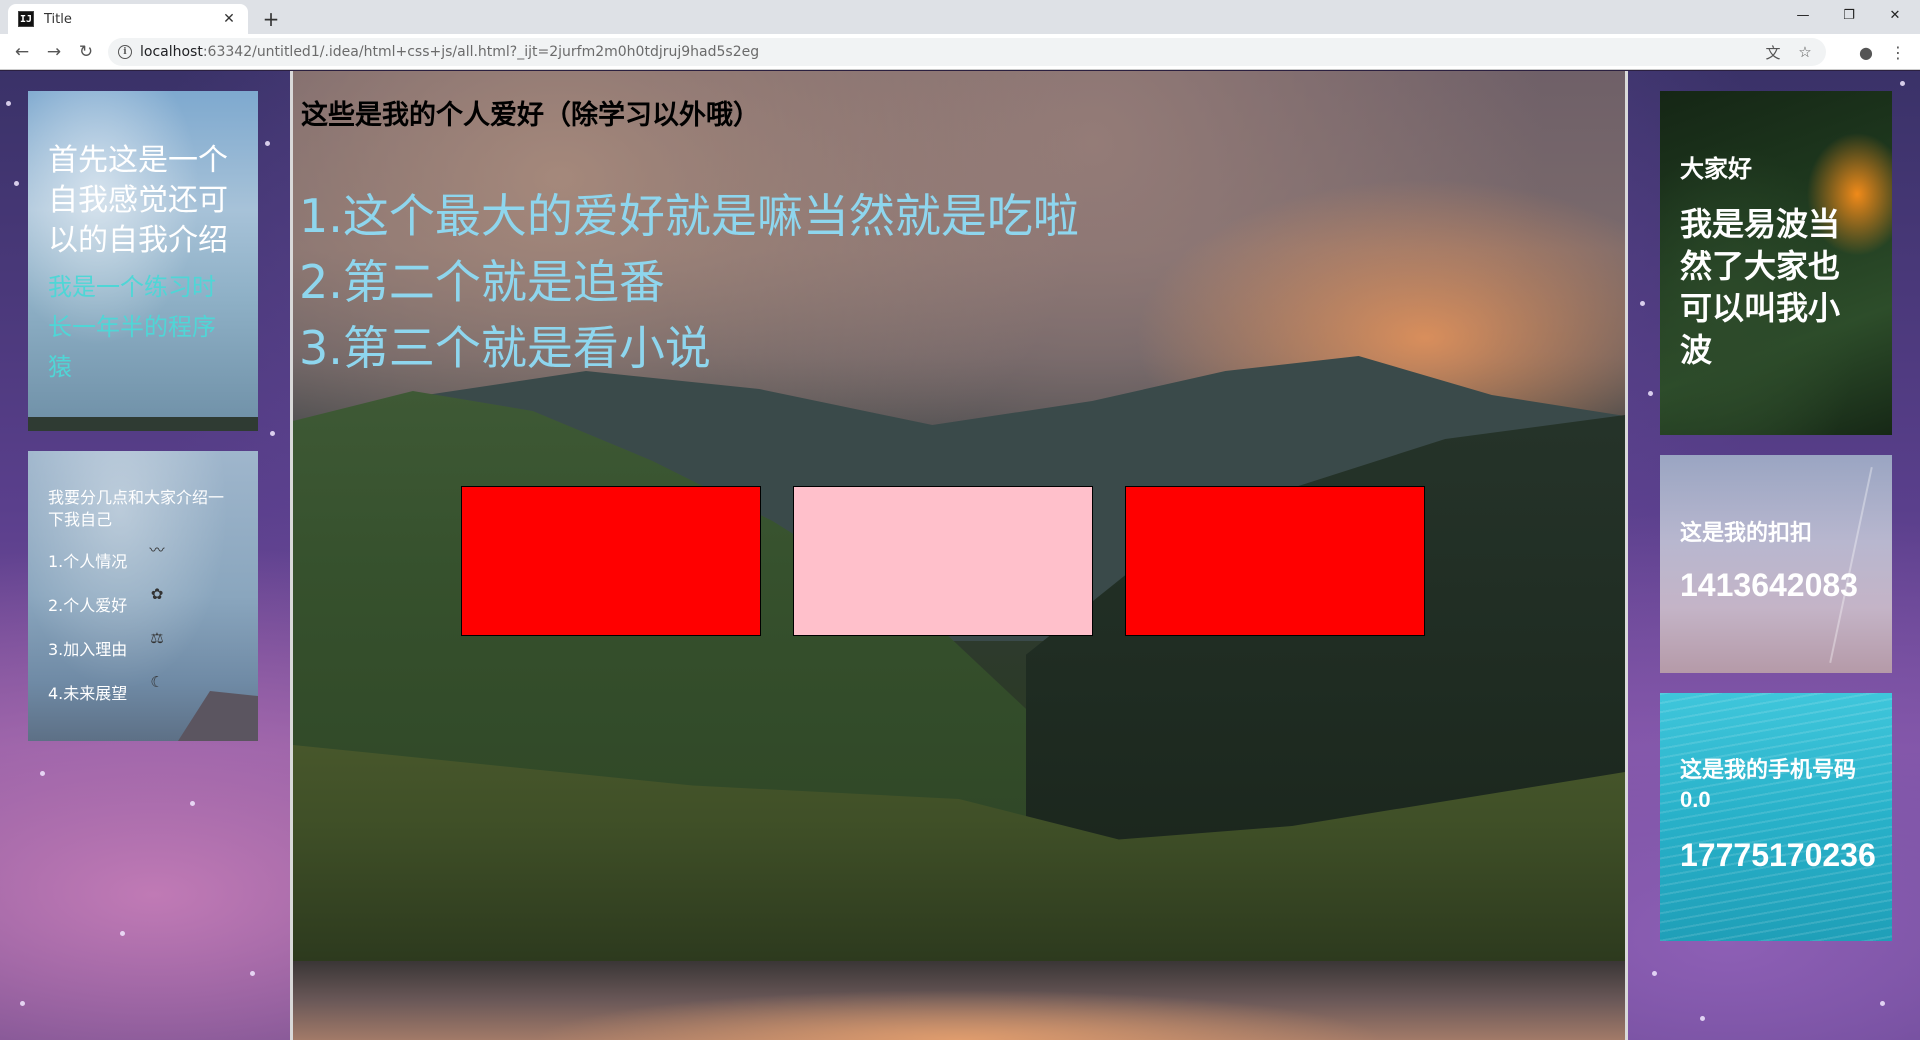 Image resolution: width=1920 pixels, height=1040 pixels. I want to click on pink-box-middle, so click(943, 561).